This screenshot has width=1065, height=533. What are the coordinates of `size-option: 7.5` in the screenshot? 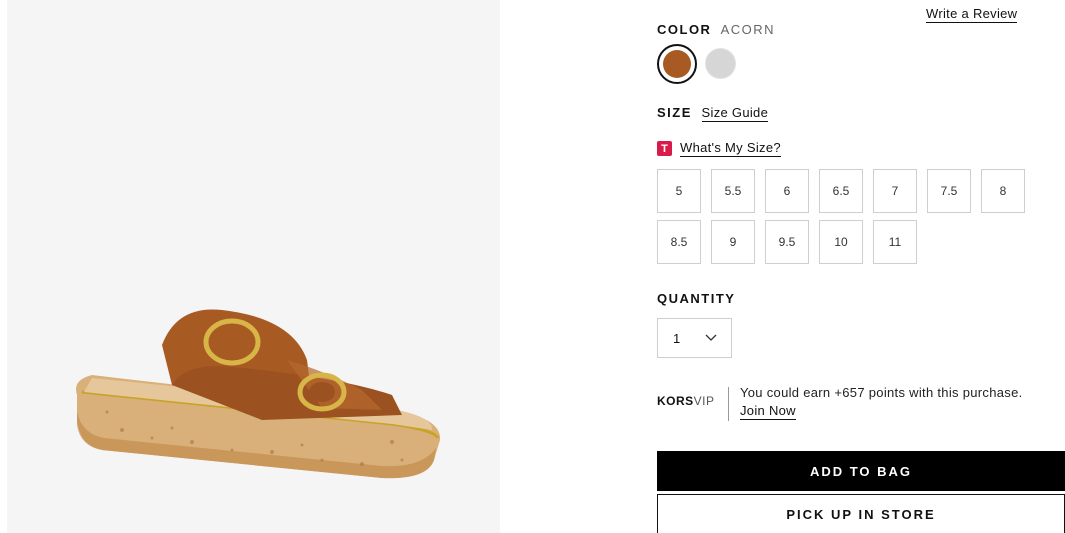 It's located at (949, 191).